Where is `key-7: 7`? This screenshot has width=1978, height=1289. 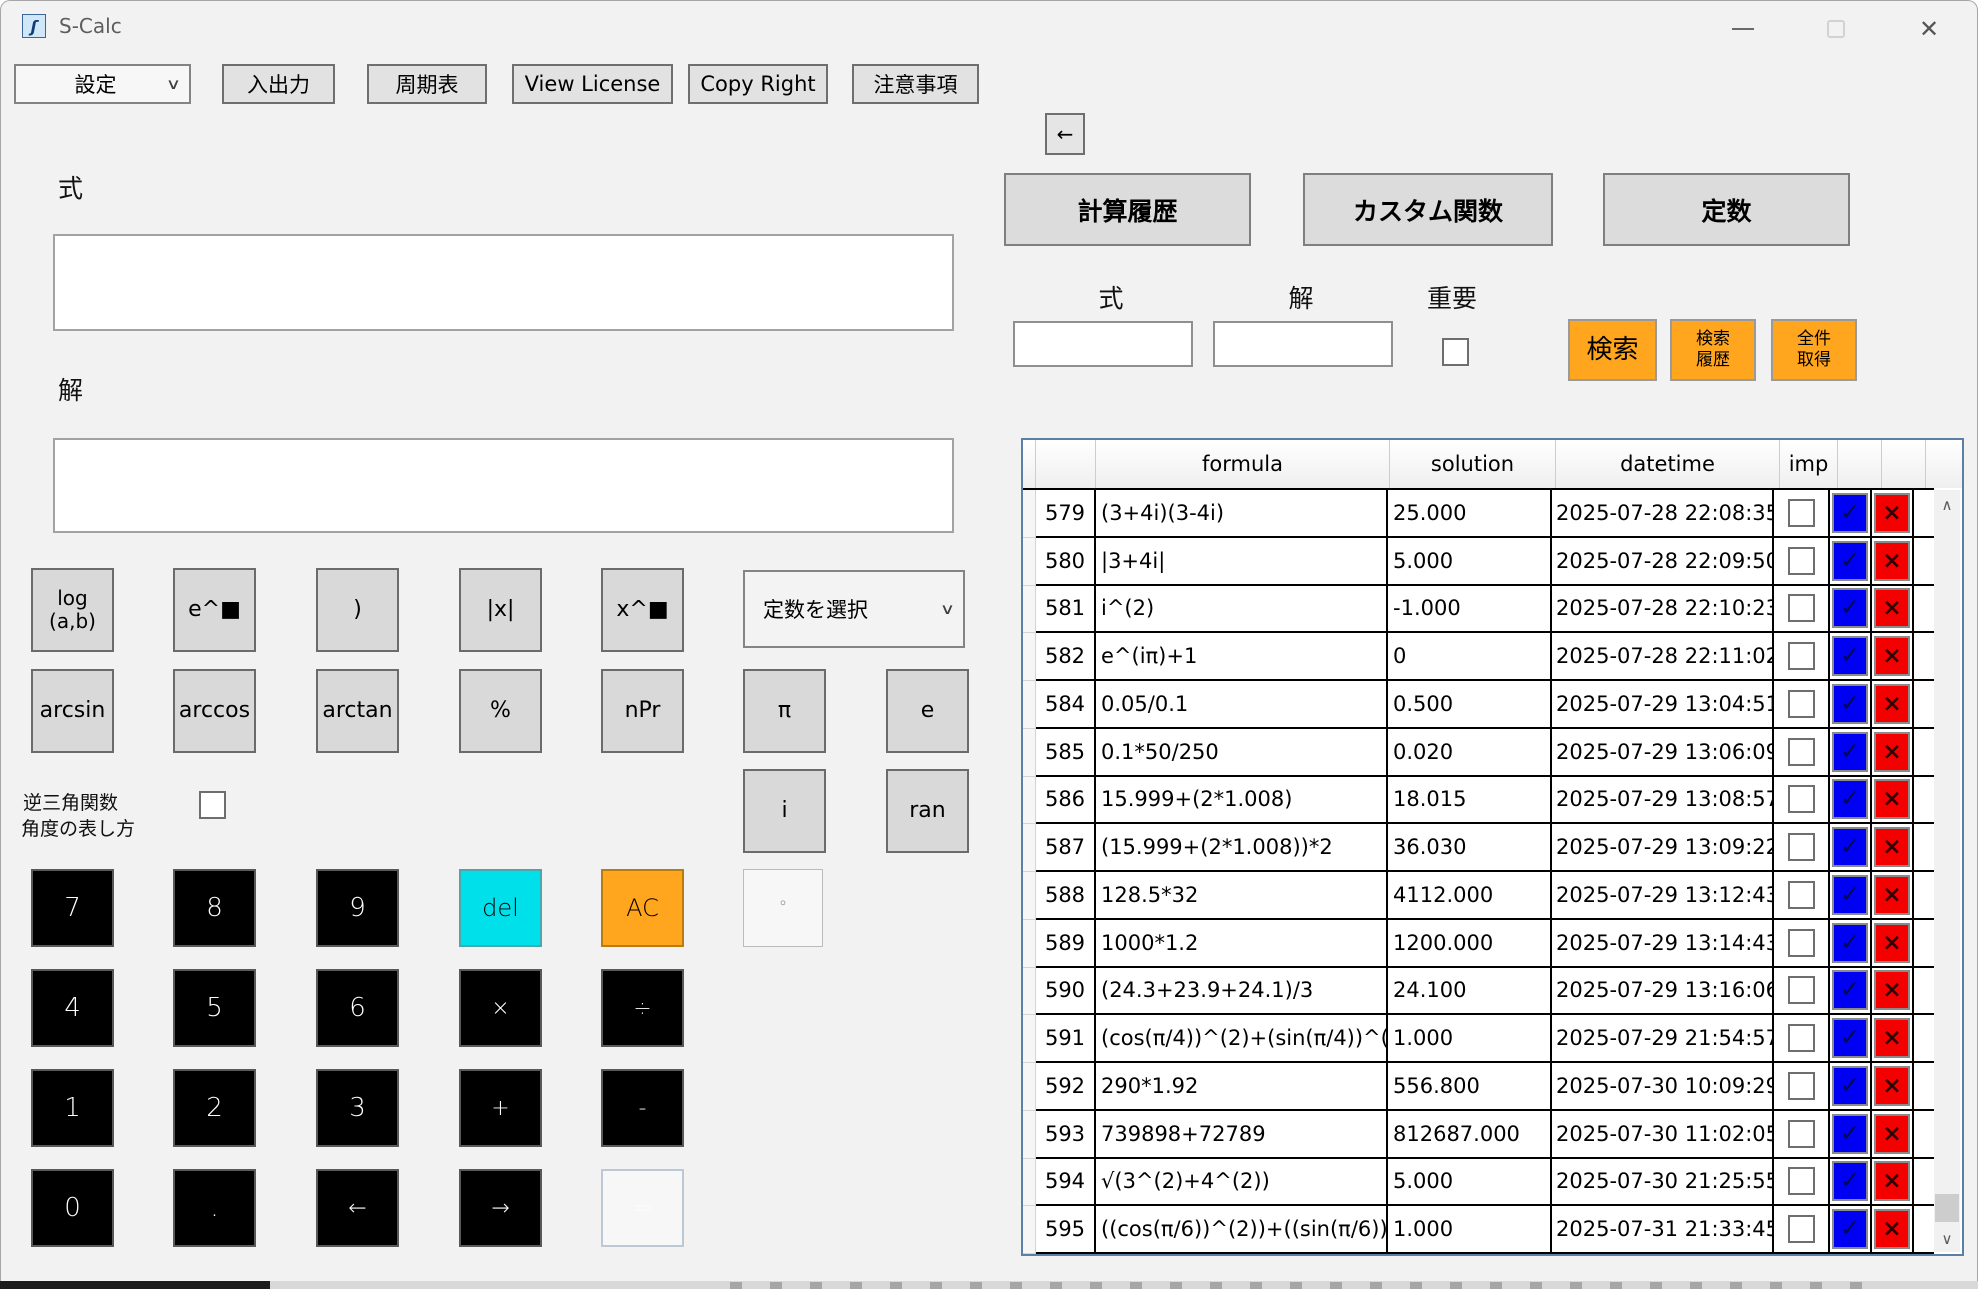
key-7: 7 is located at coordinates (72, 908).